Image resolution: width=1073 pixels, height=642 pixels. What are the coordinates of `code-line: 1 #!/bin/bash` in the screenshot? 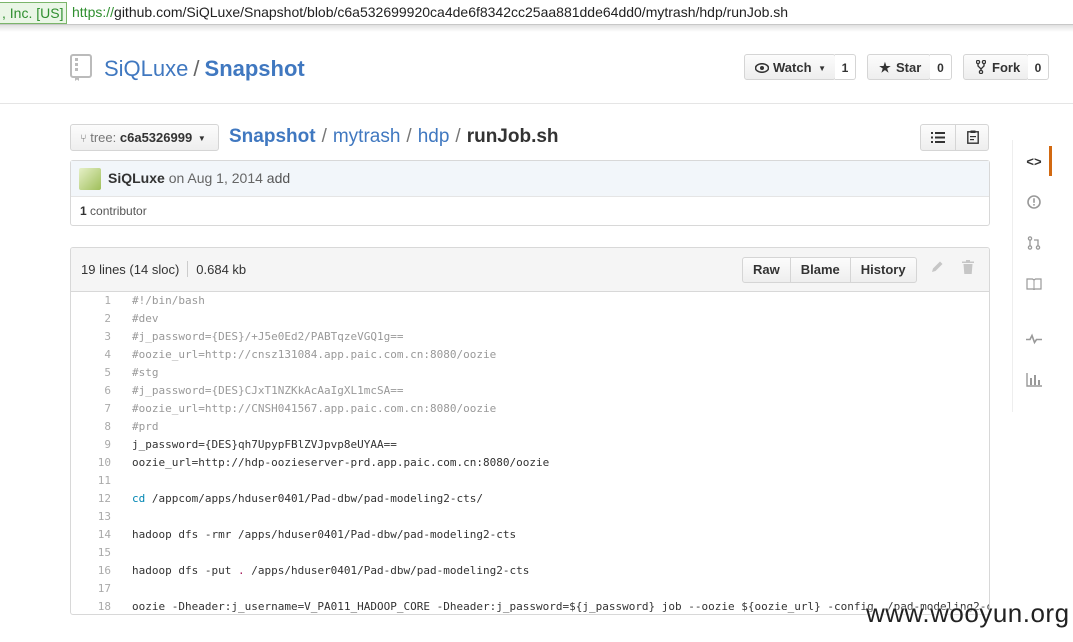 It's located at (530, 301).